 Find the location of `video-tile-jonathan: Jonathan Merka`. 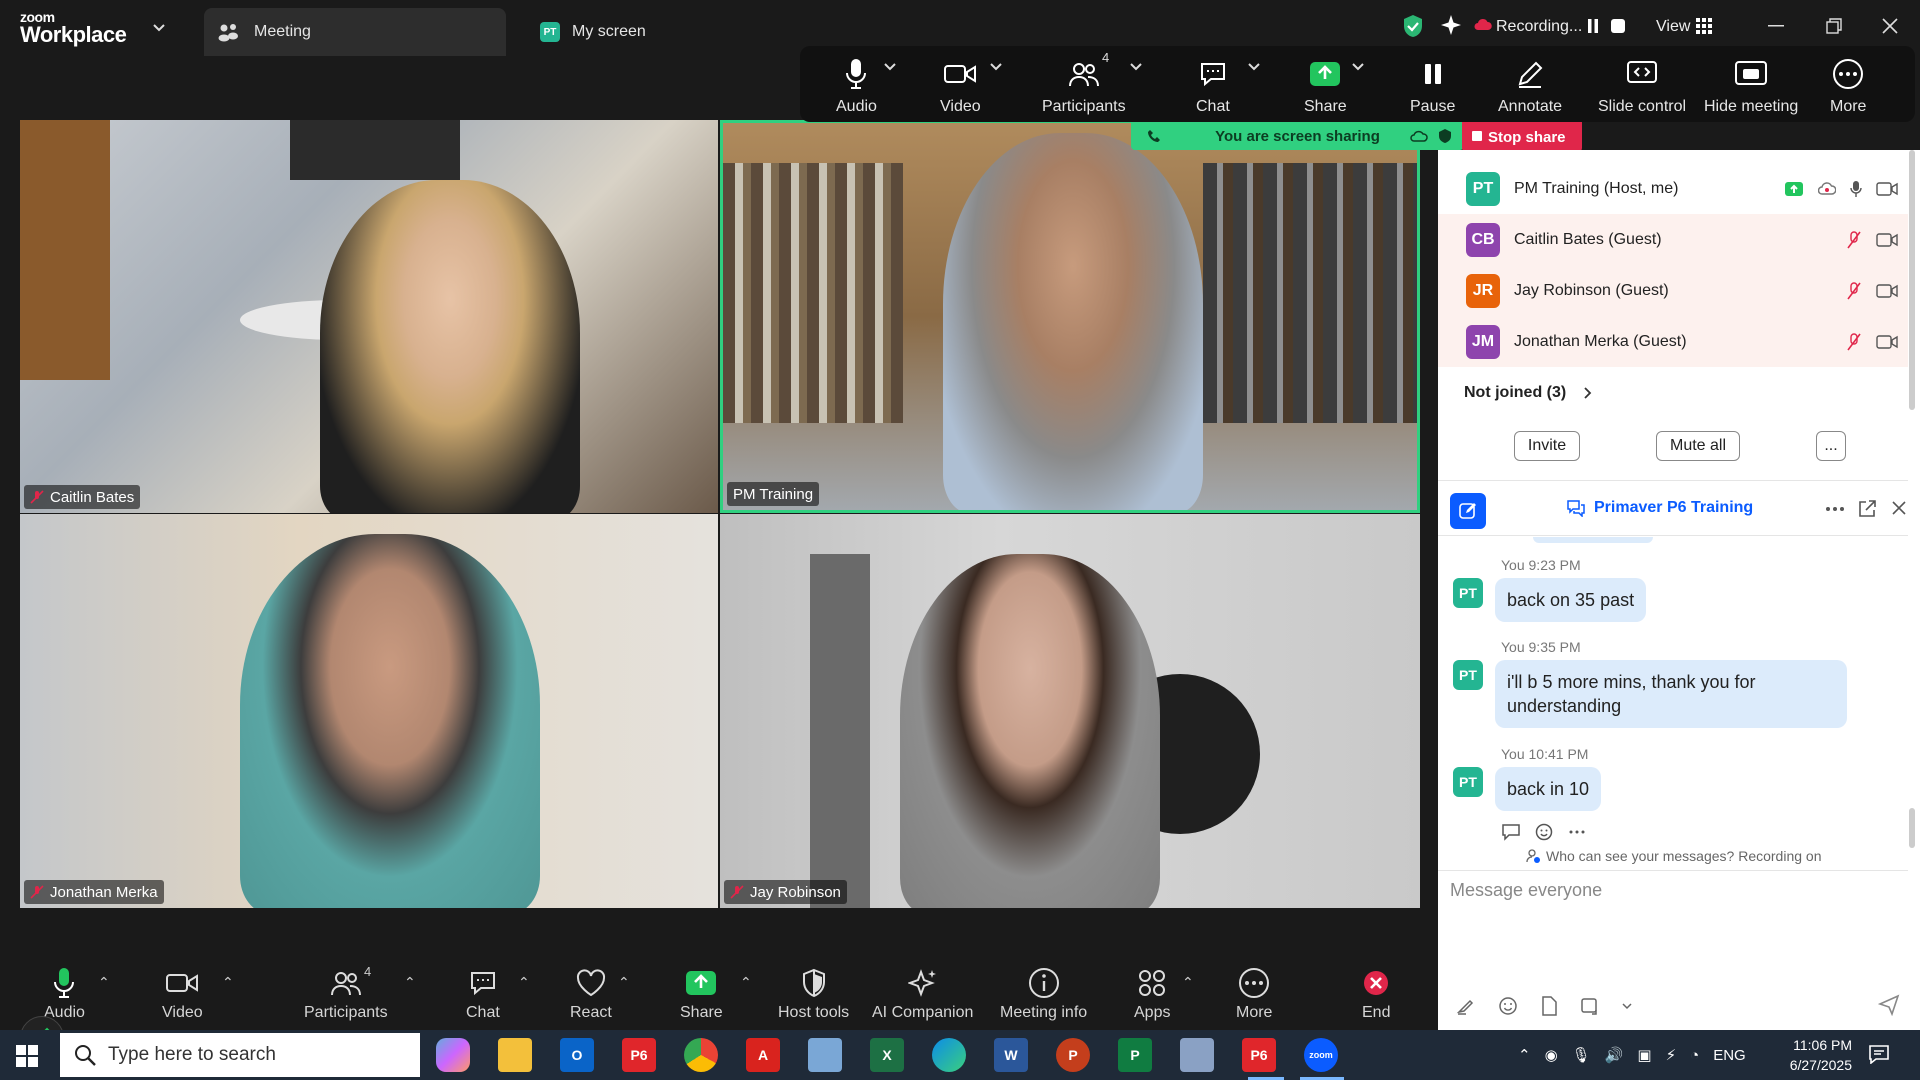

video-tile-jonathan: Jonathan Merka is located at coordinates (369, 711).